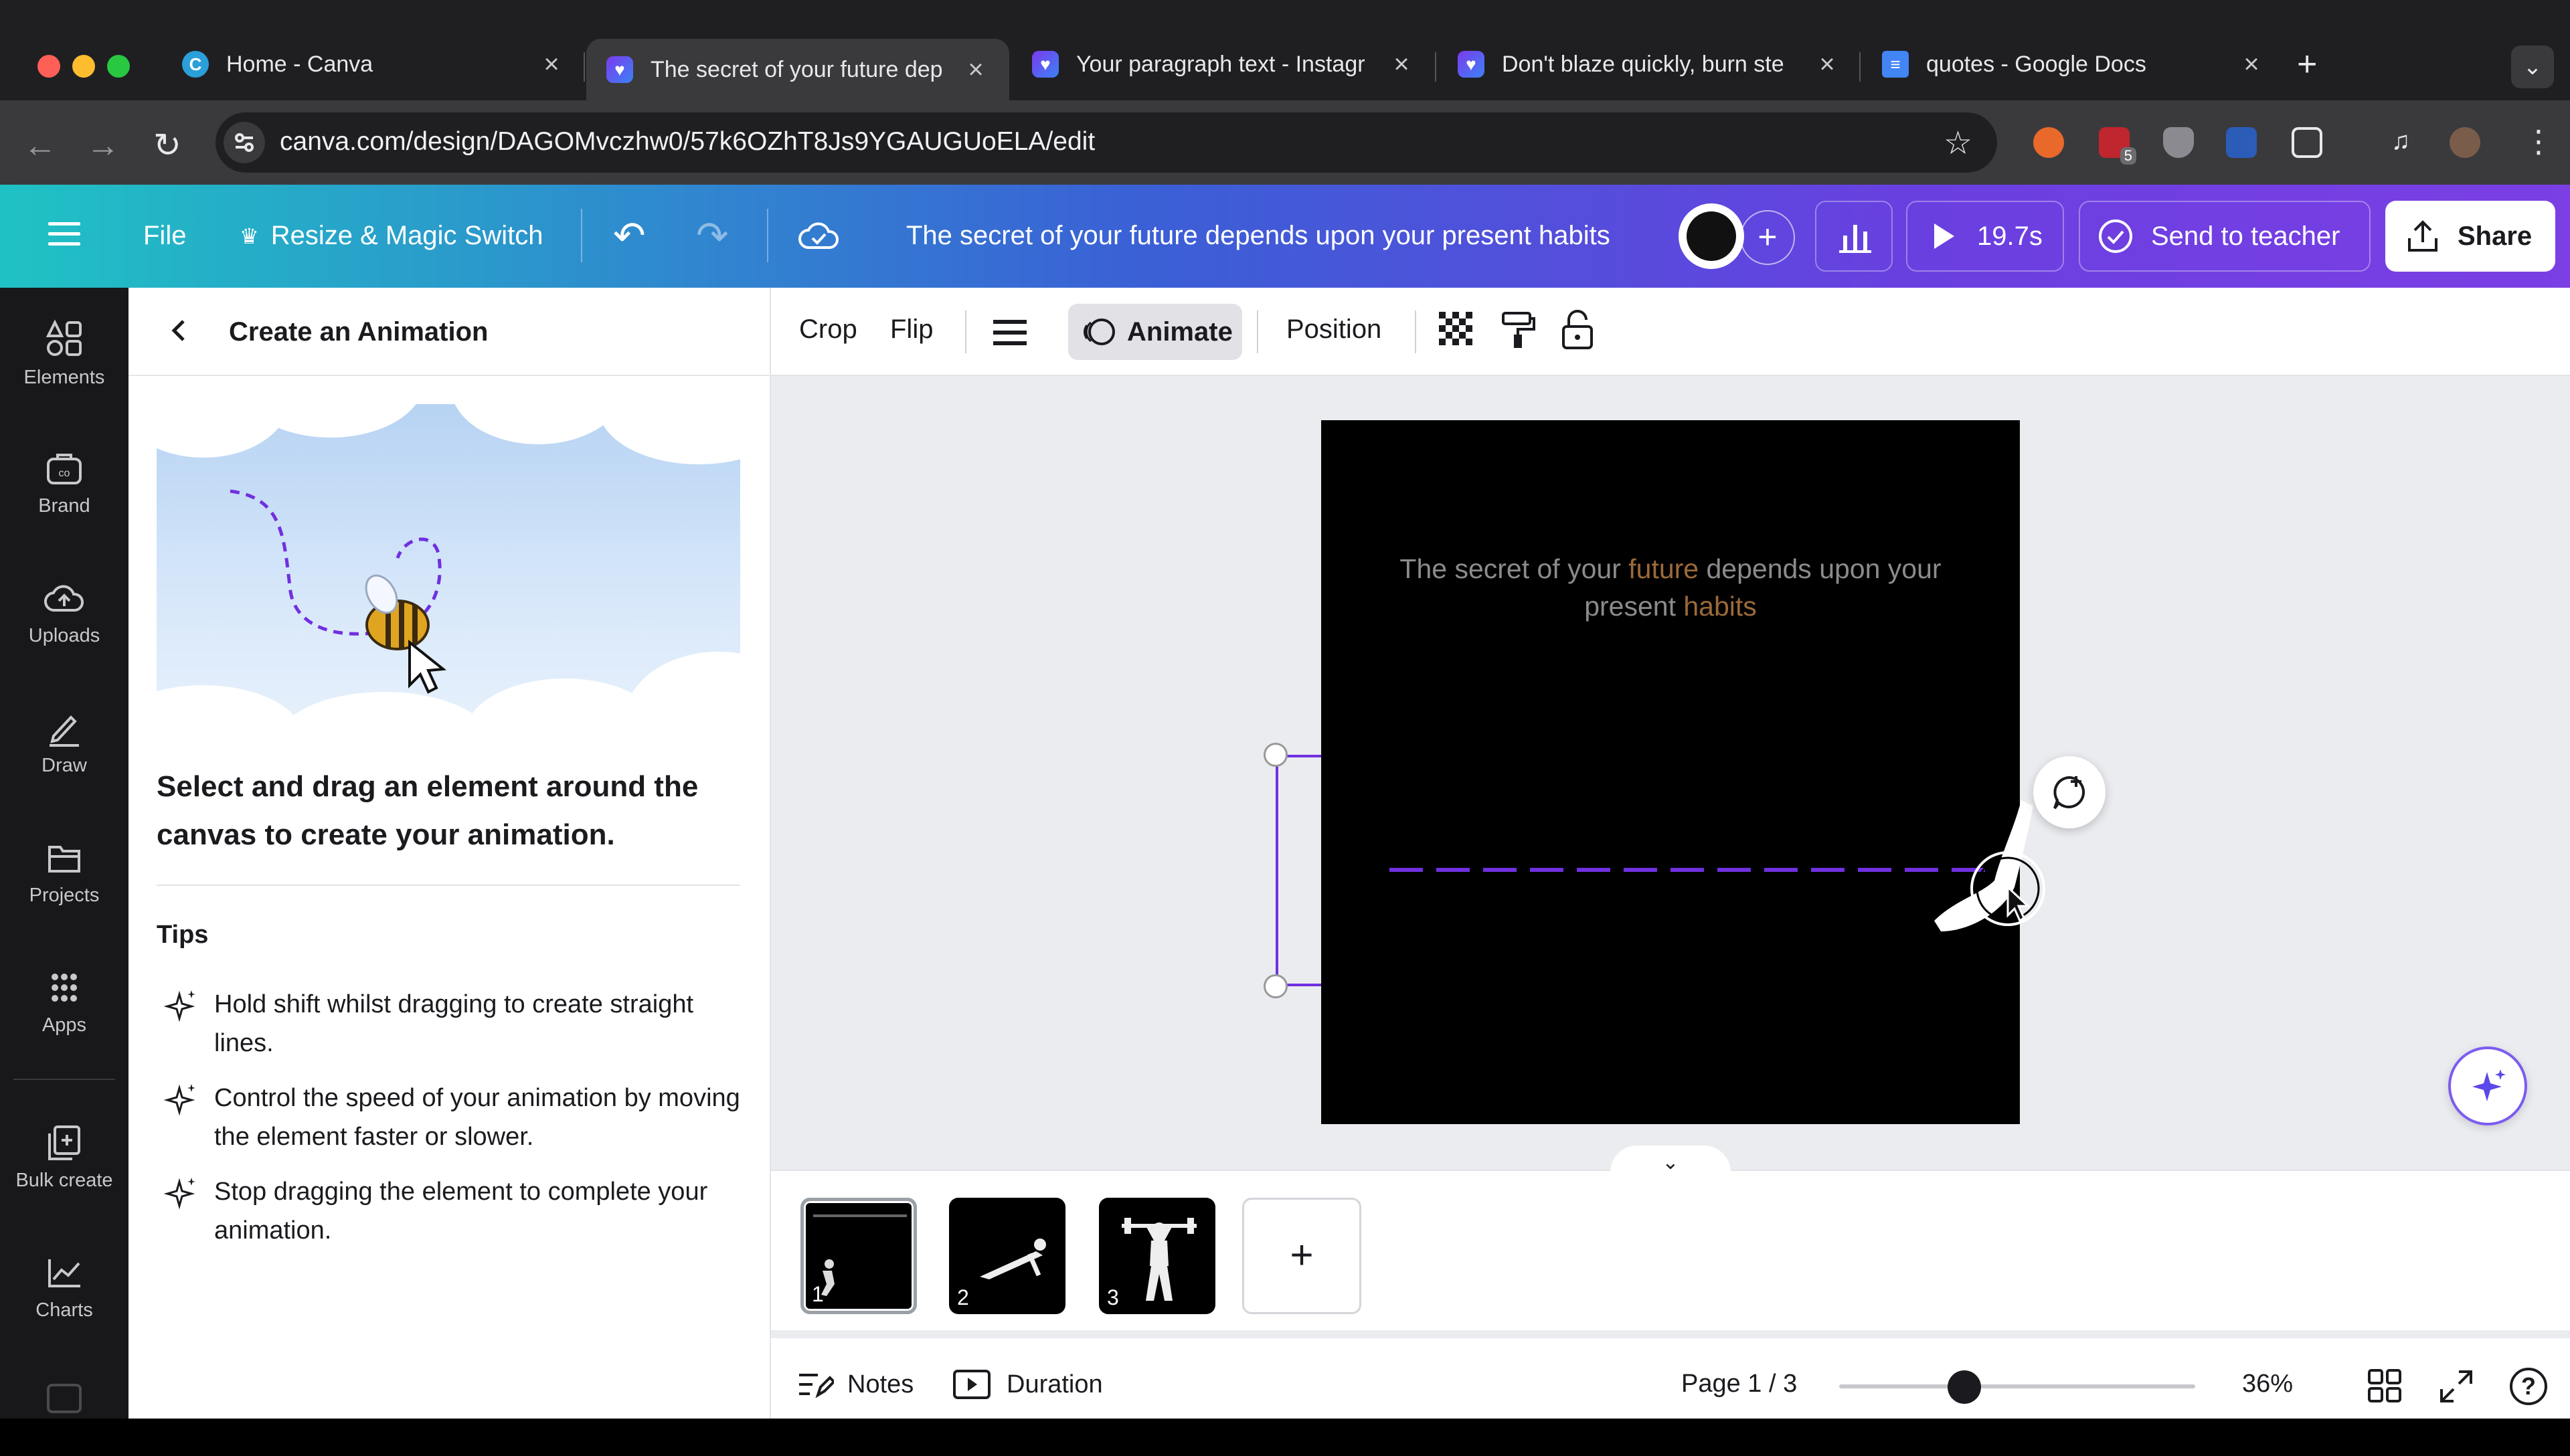 The width and height of the screenshot is (2570, 1456). What do you see at coordinates (2384, 1387) in the screenshot?
I see `grid-view-icon` at bounding box center [2384, 1387].